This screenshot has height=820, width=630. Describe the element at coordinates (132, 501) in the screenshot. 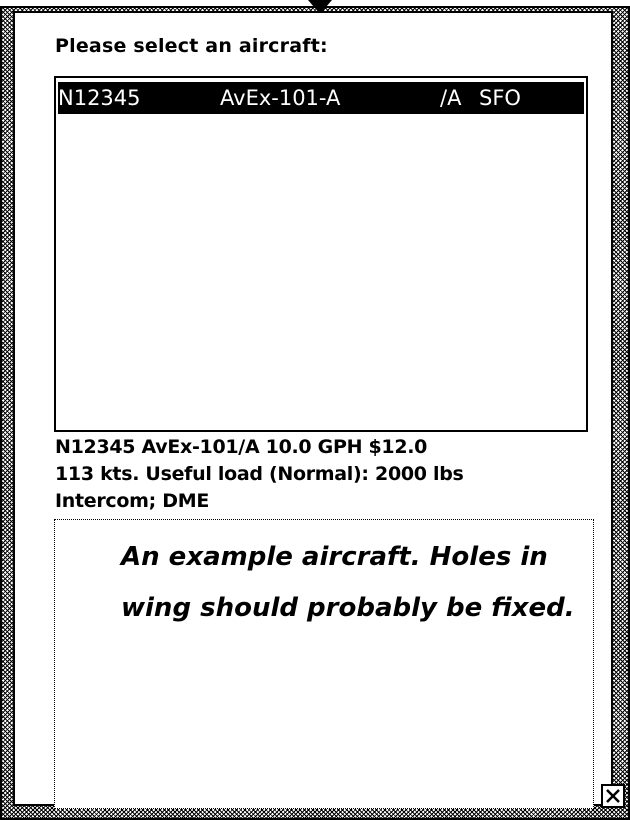

I see `aircraft-summary-line3: Intercom; DME` at that location.